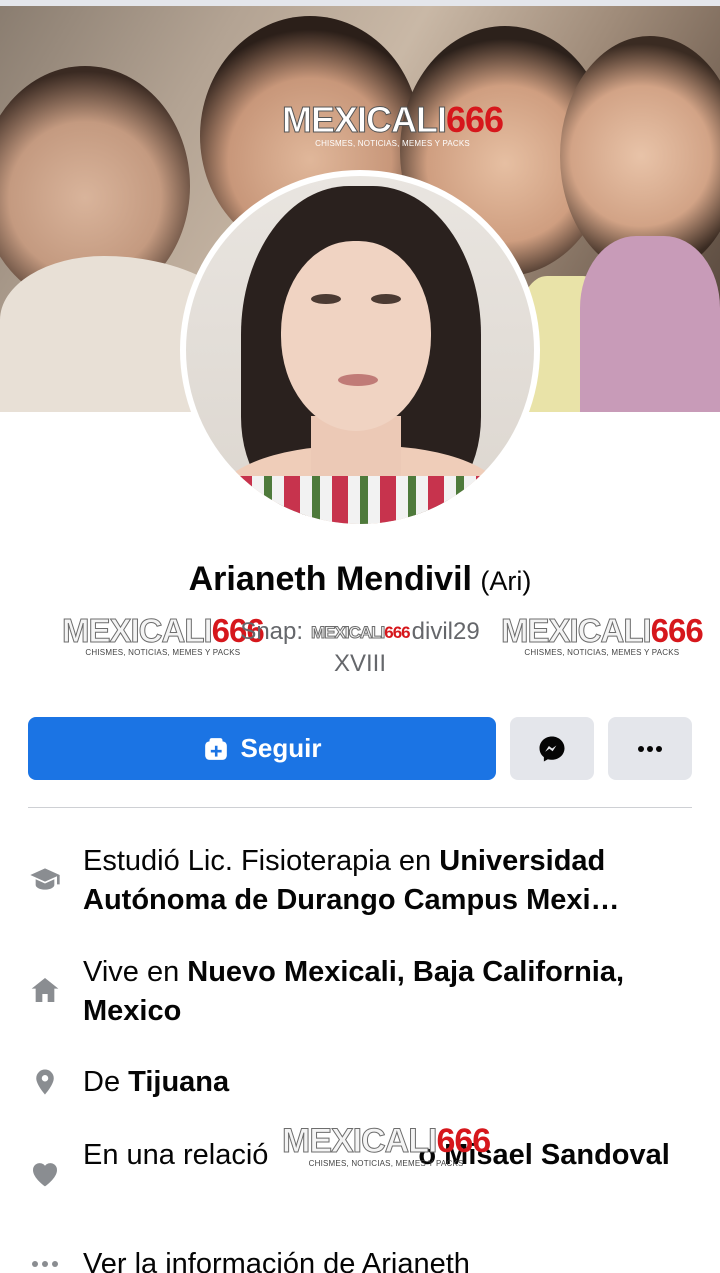 This screenshot has height=1273, width=720. I want to click on profile-picture, so click(360, 350).